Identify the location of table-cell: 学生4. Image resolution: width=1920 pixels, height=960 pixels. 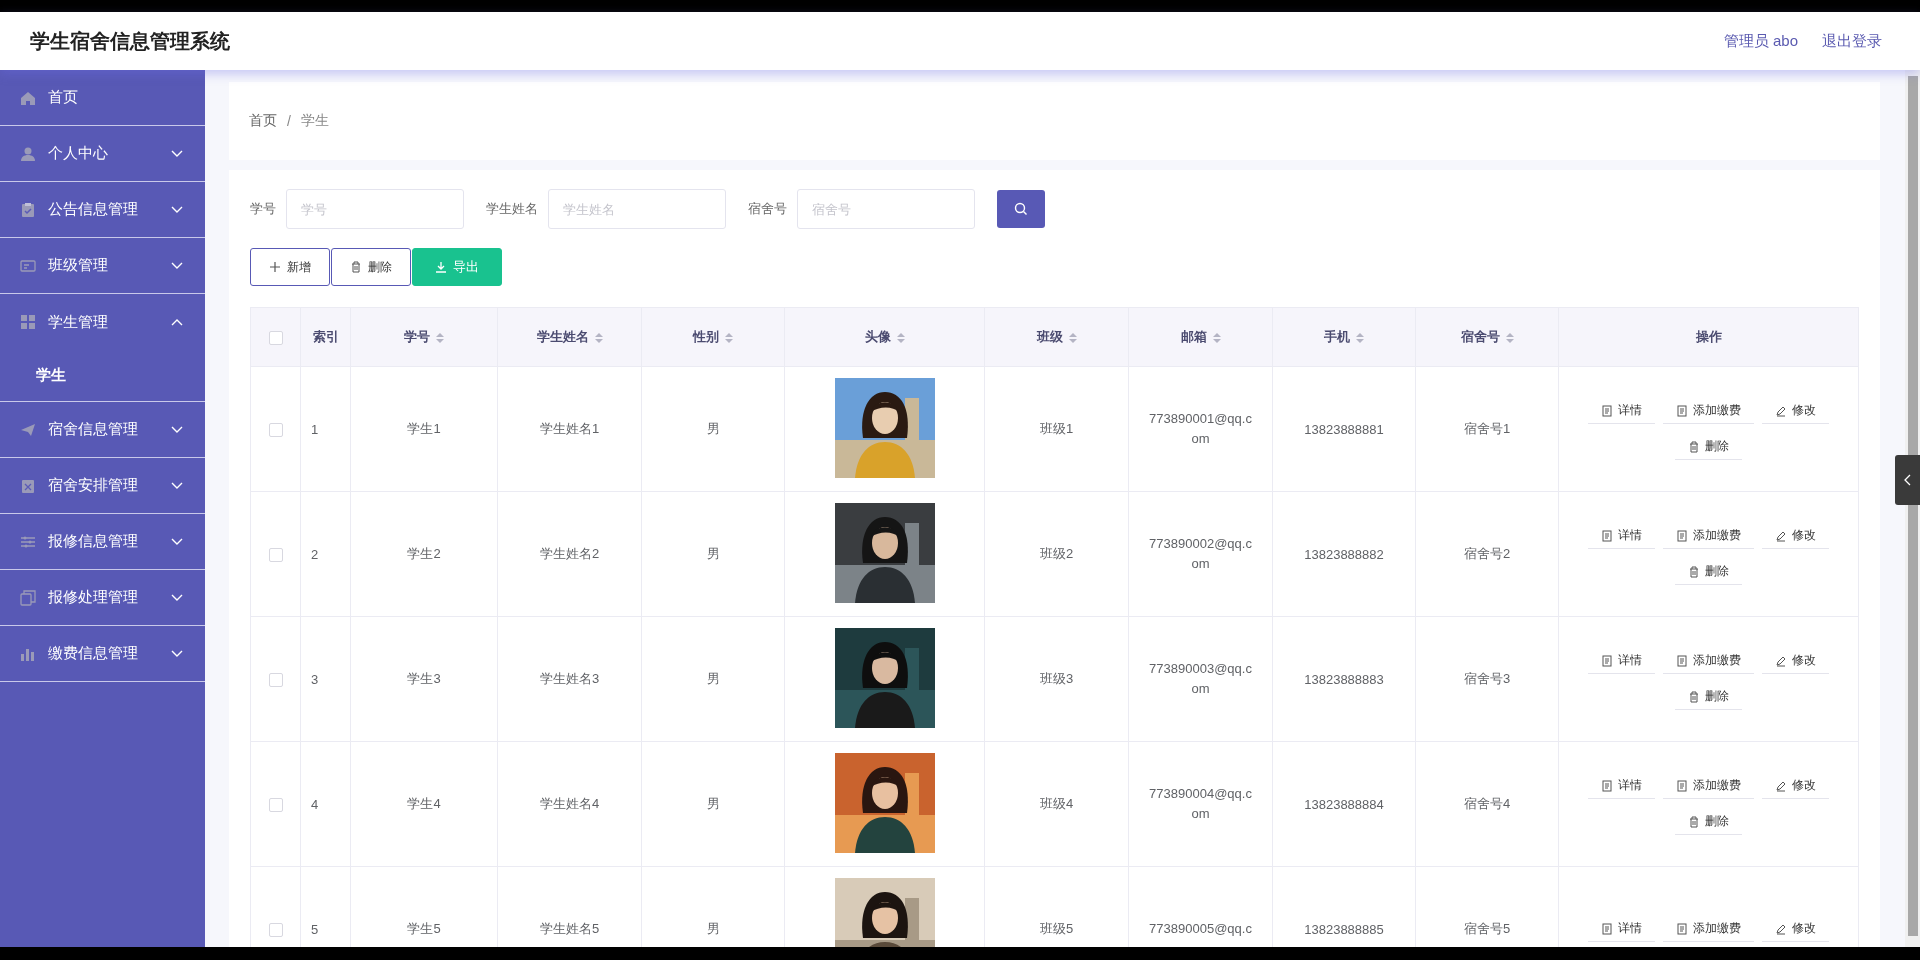
(424, 804).